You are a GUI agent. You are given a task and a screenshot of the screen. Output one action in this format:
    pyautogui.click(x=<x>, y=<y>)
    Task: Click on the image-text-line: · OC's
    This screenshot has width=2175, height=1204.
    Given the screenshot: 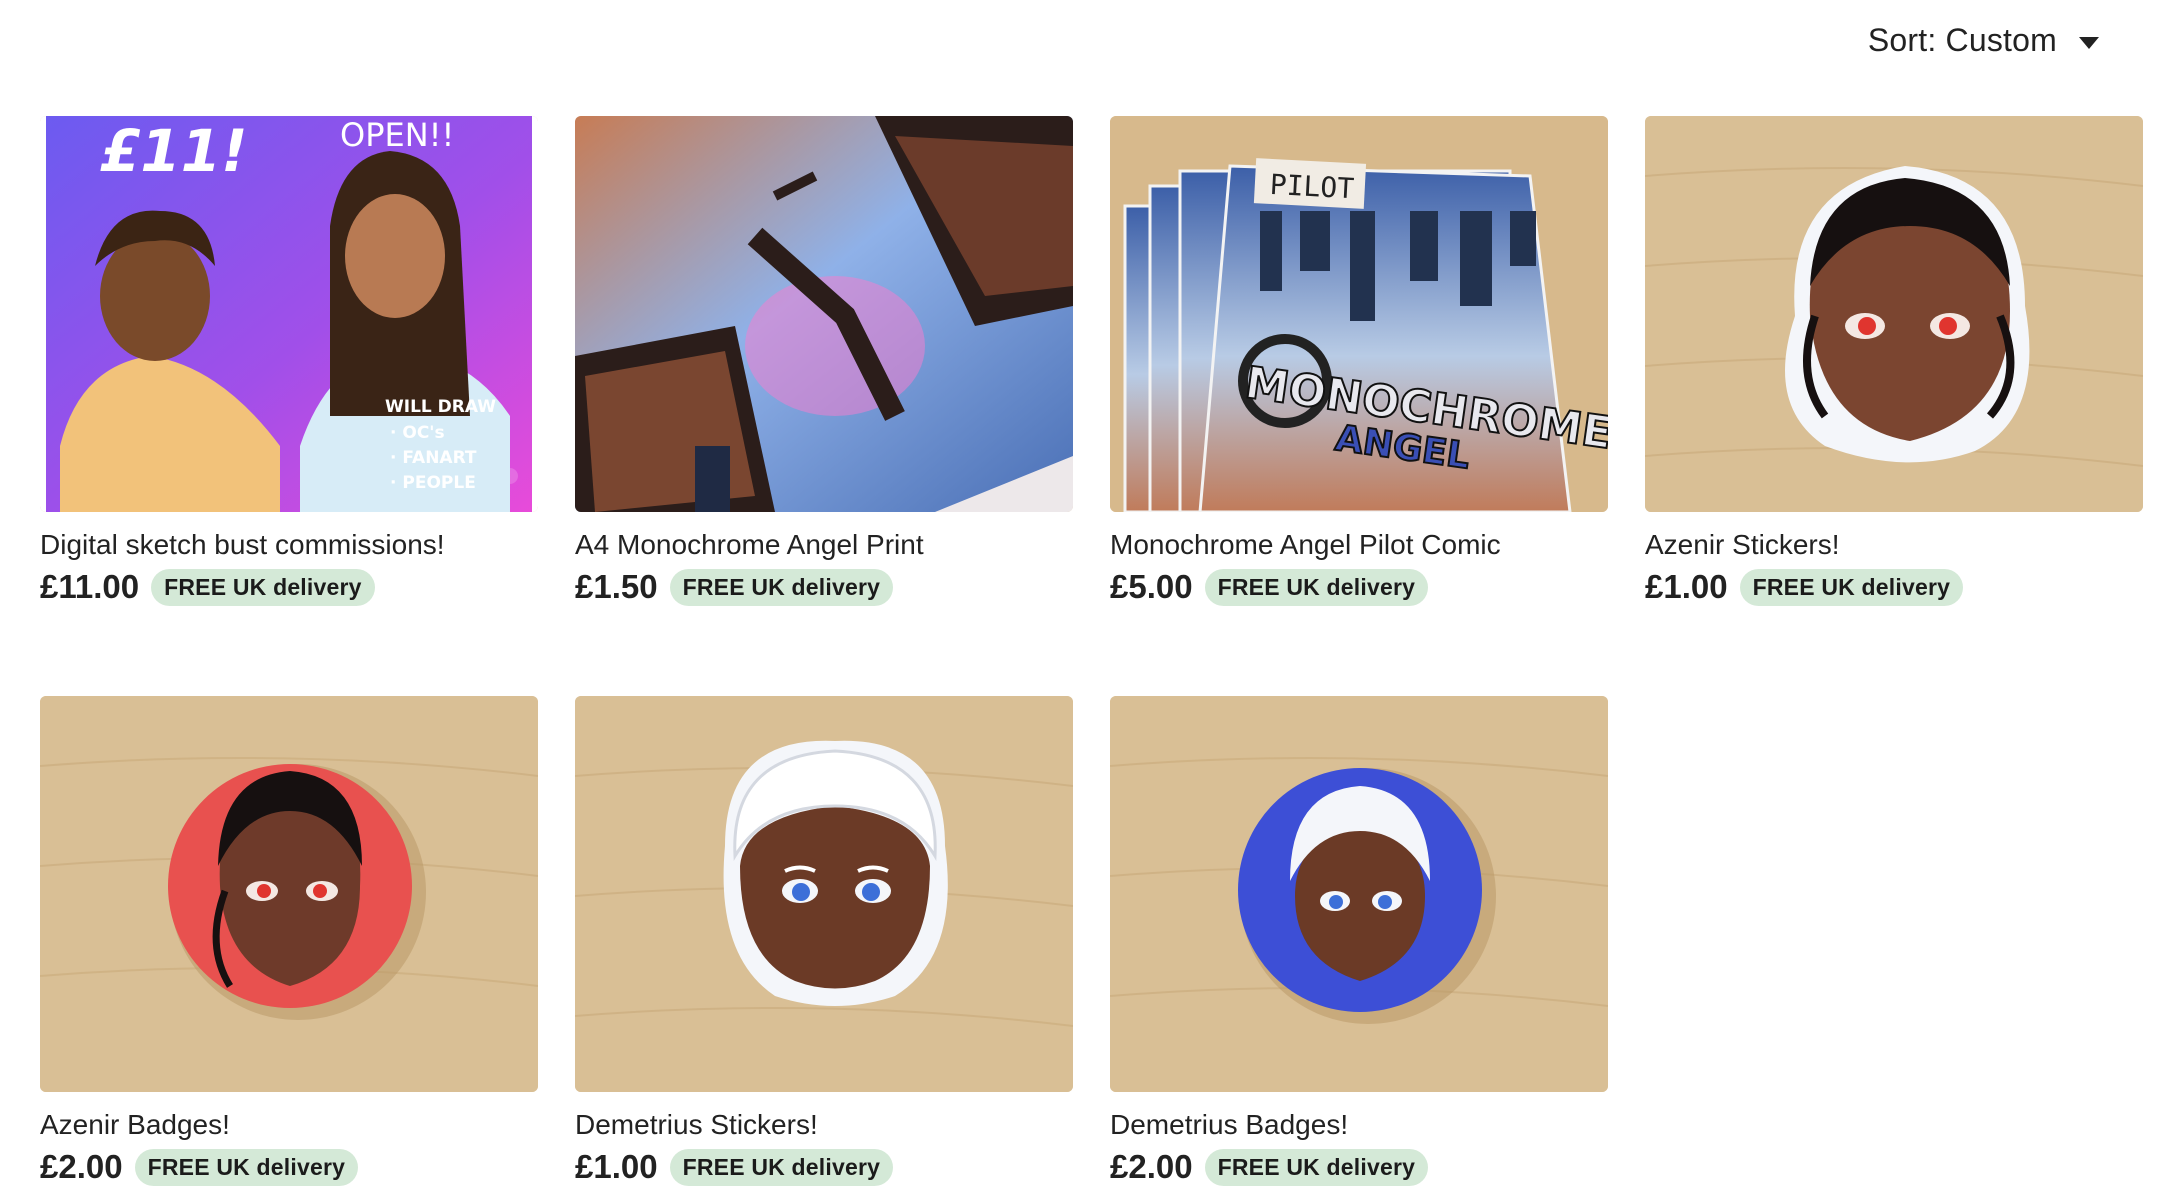 What is the action you would take?
    pyautogui.click(x=417, y=433)
    